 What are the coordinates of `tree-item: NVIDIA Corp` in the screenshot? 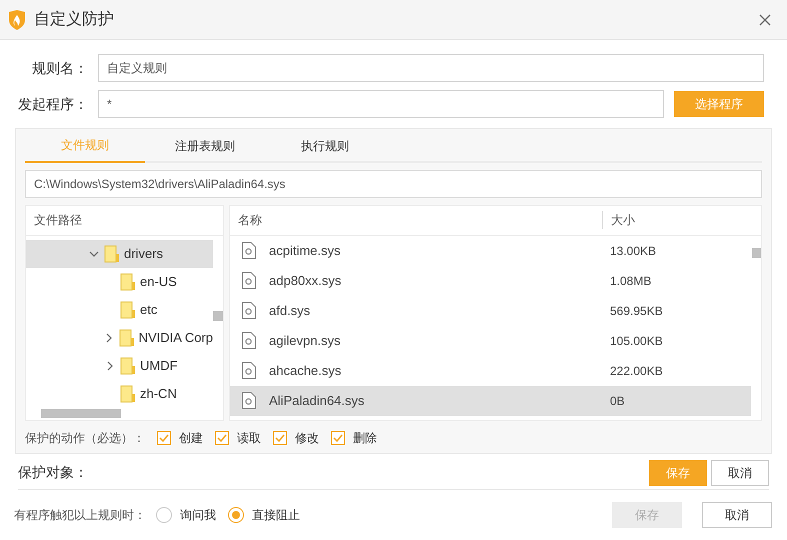 It's located at (119, 338).